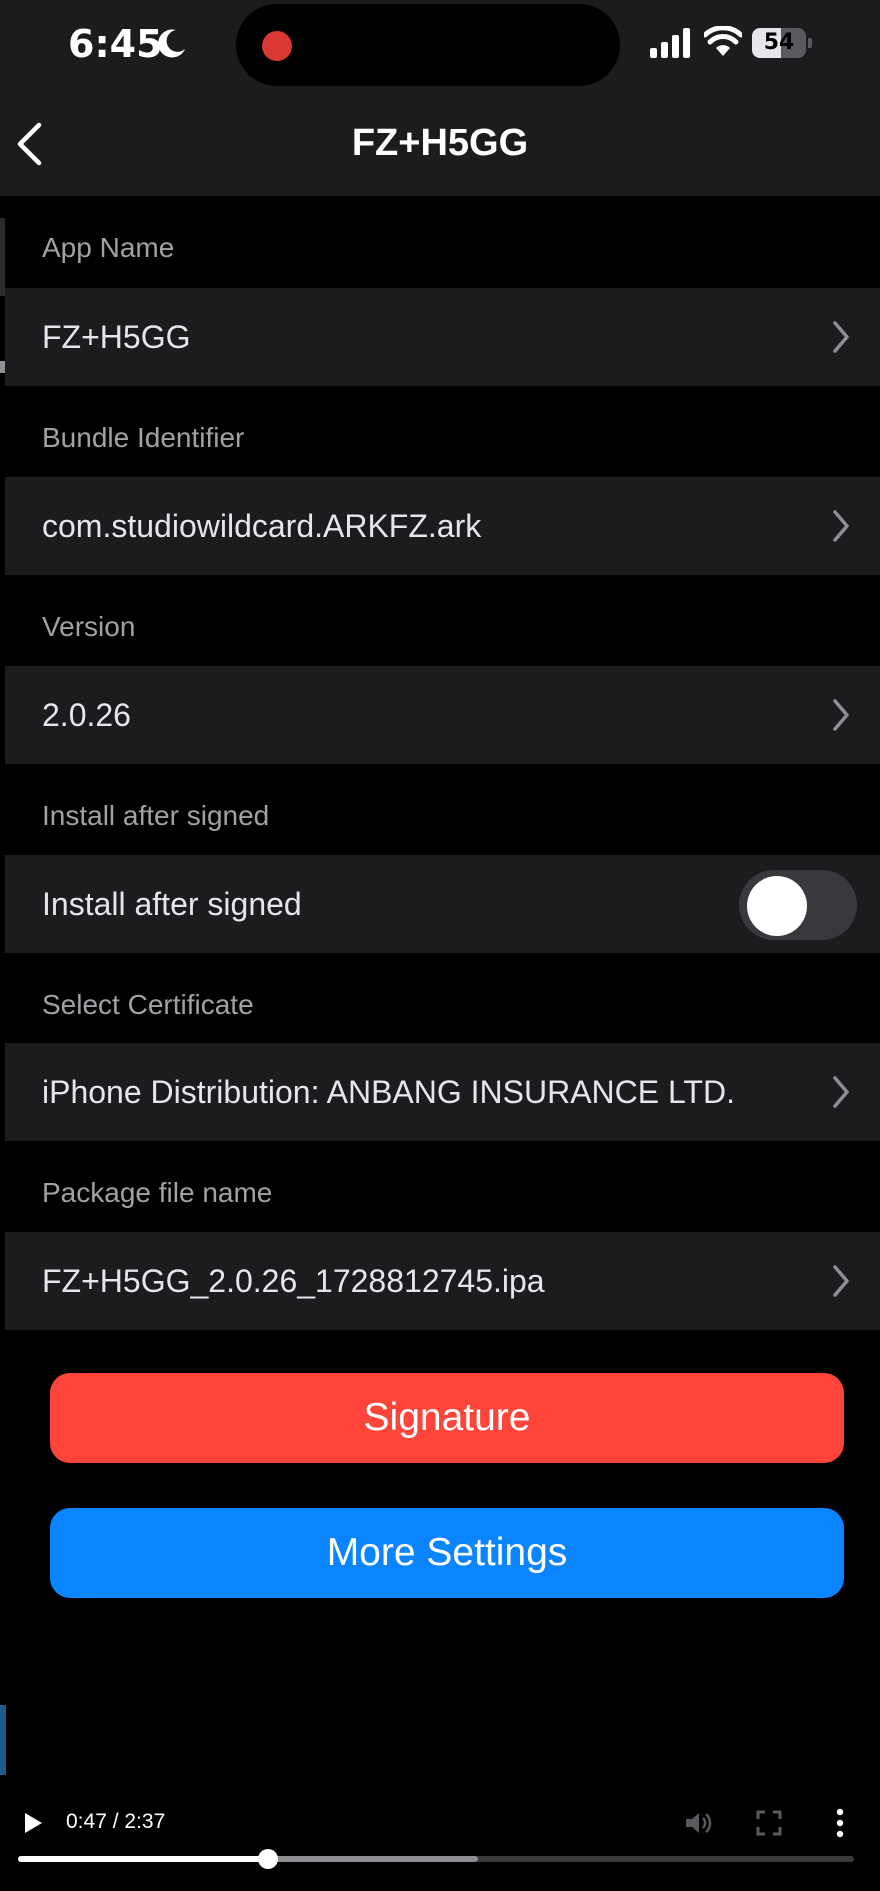 The height and width of the screenshot is (1891, 880). I want to click on video-progress-bar, so click(436, 1859).